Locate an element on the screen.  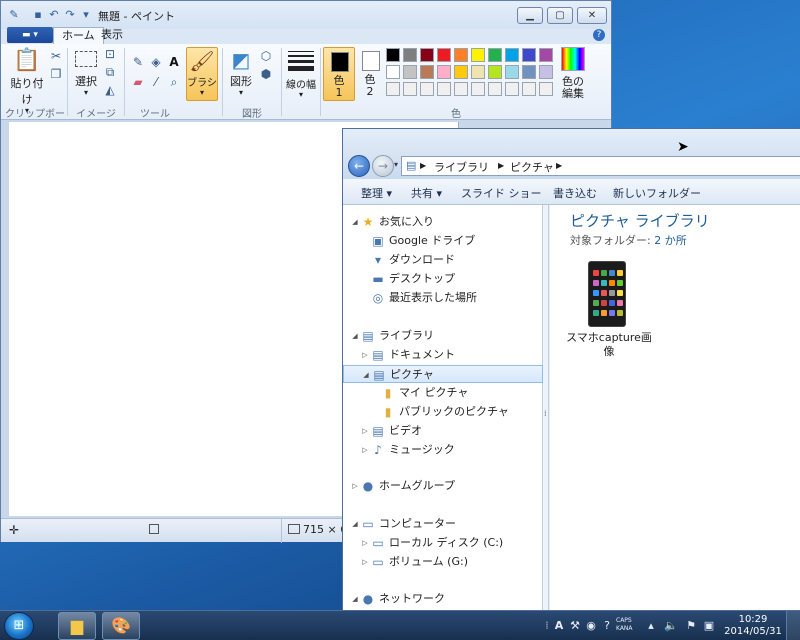
organize-button: 整理 ▾ is located at coordinates (376, 193).